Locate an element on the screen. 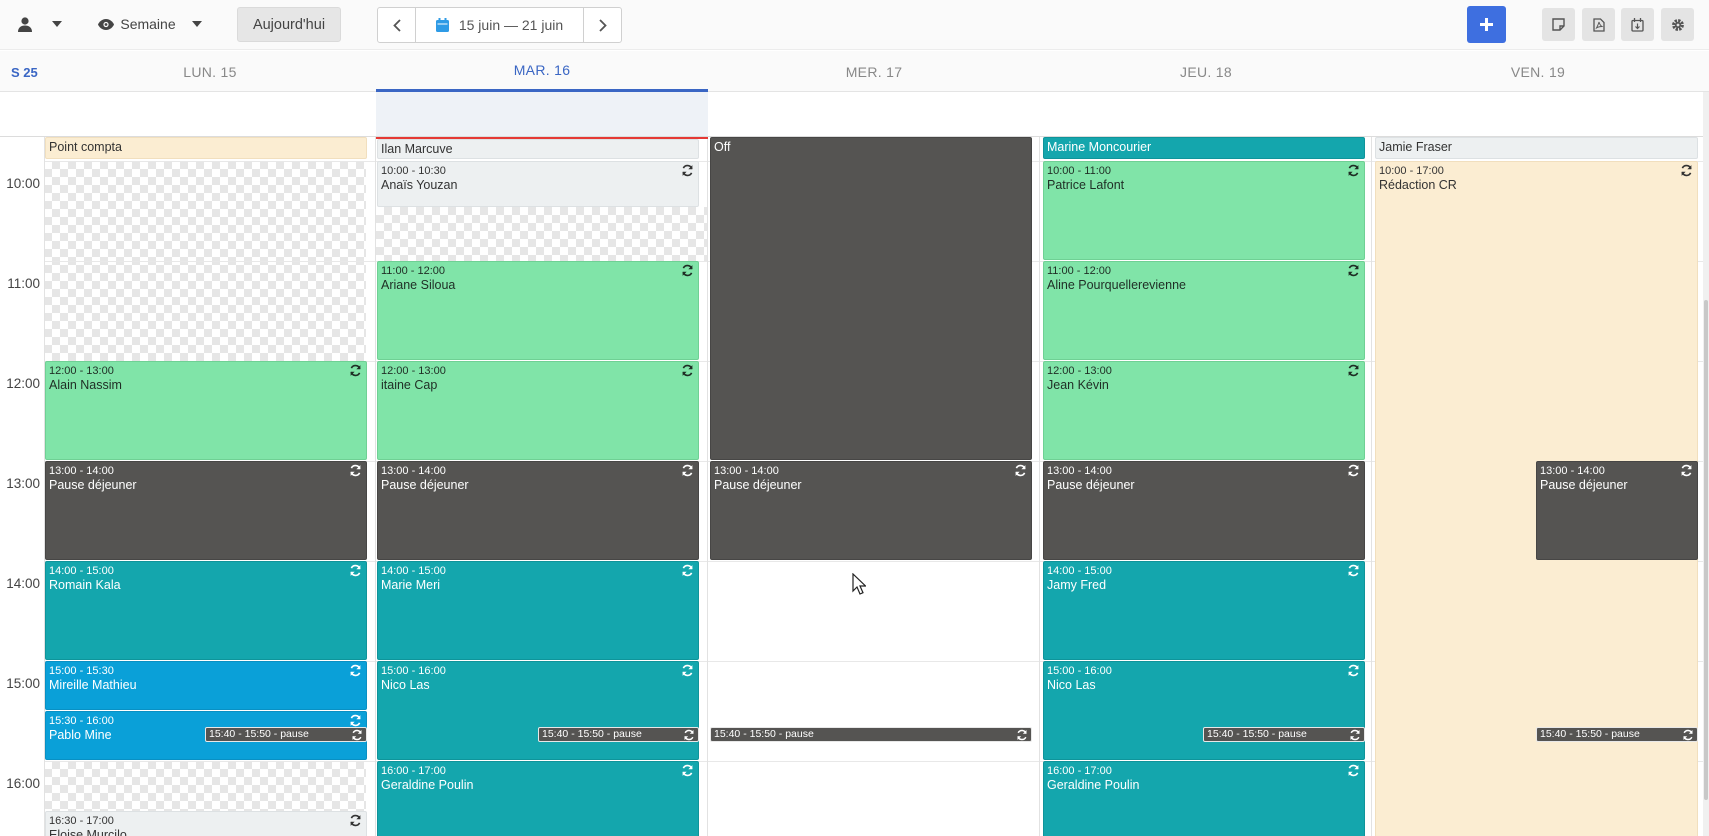 This screenshot has height=836, width=1709. day-header-tuesday: MAR. 16 is located at coordinates (542, 71).